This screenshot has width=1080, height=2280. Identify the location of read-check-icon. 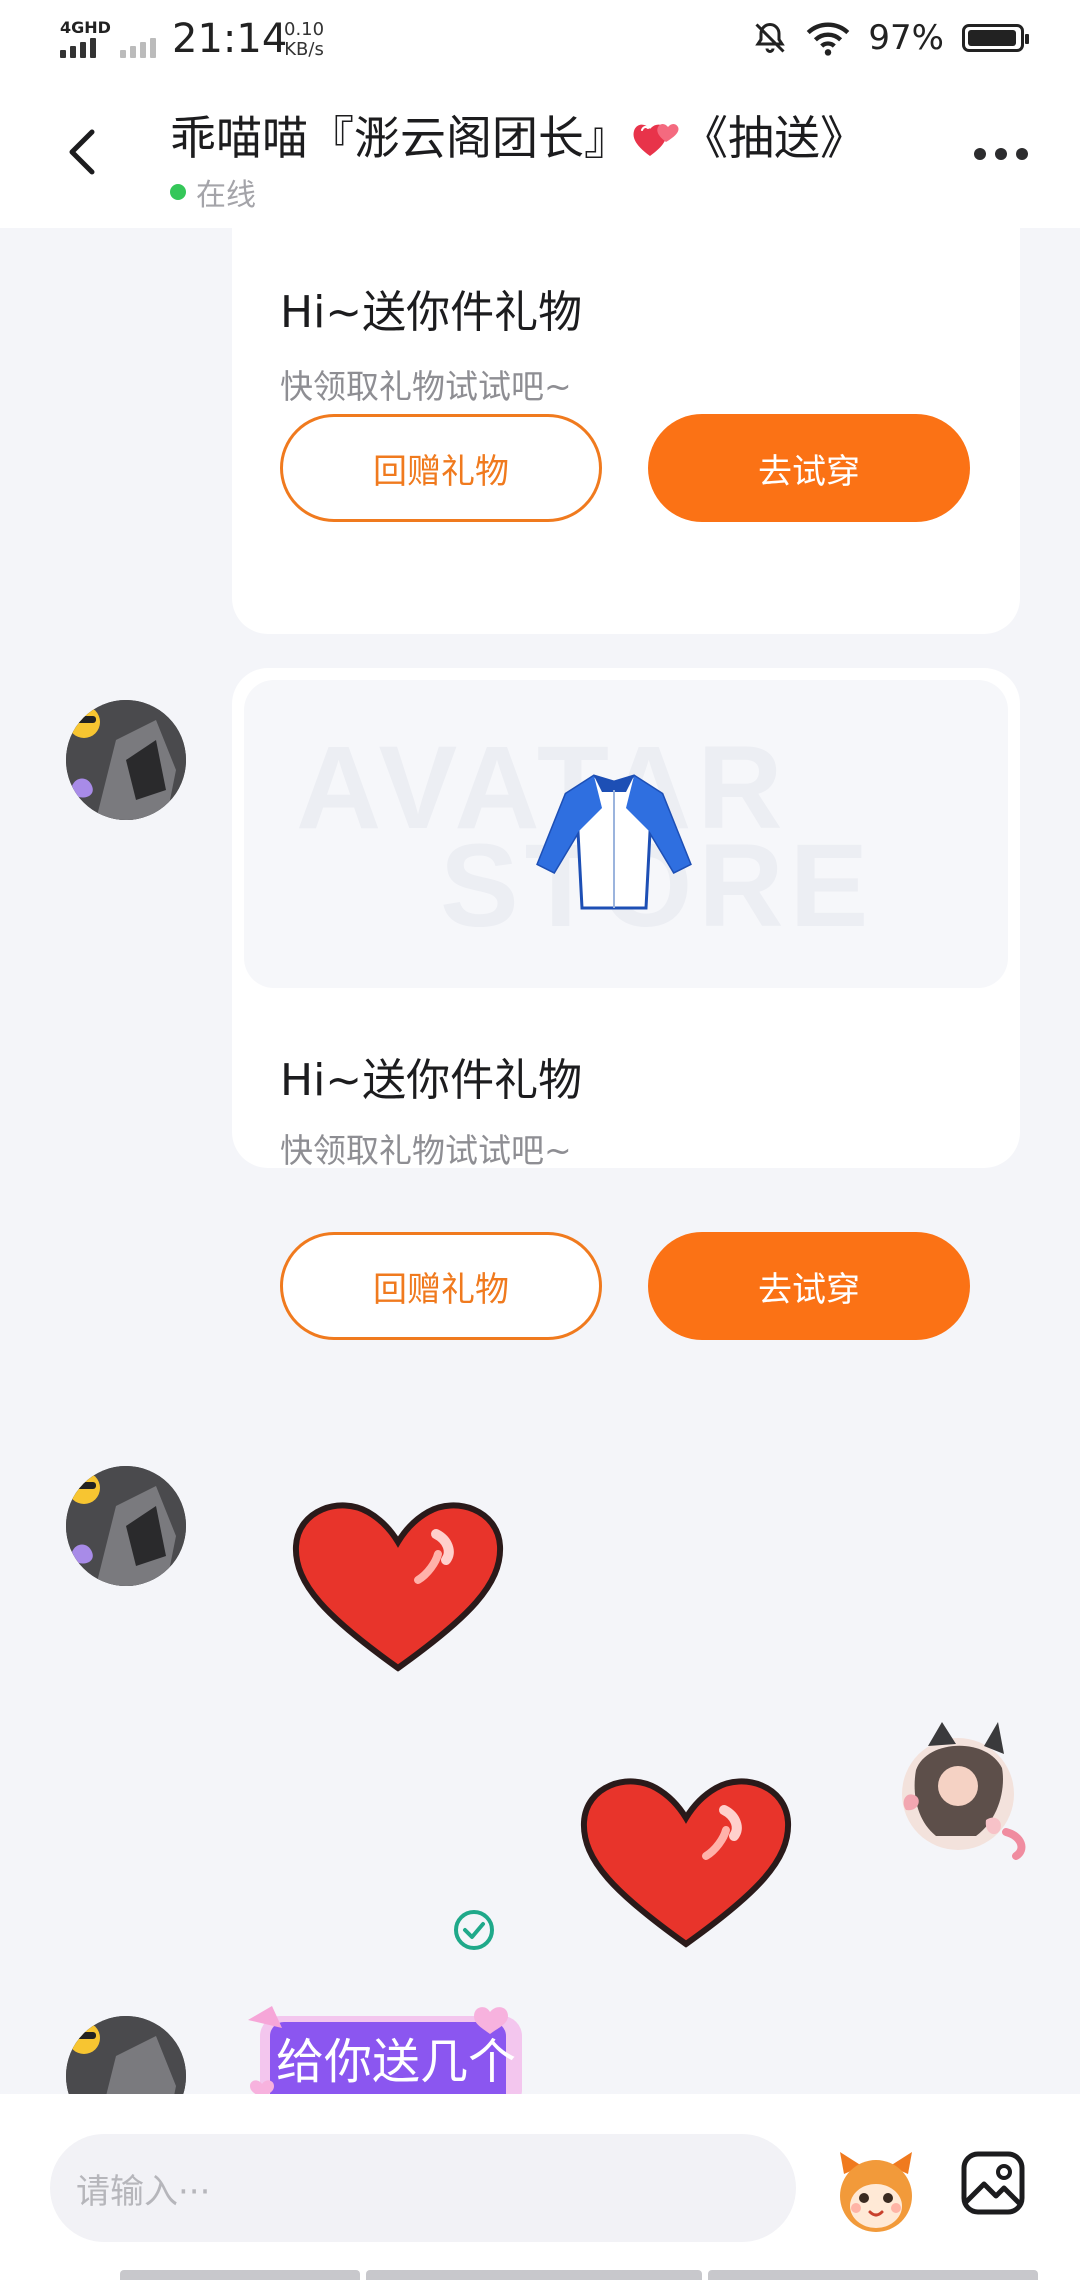
(474, 1930).